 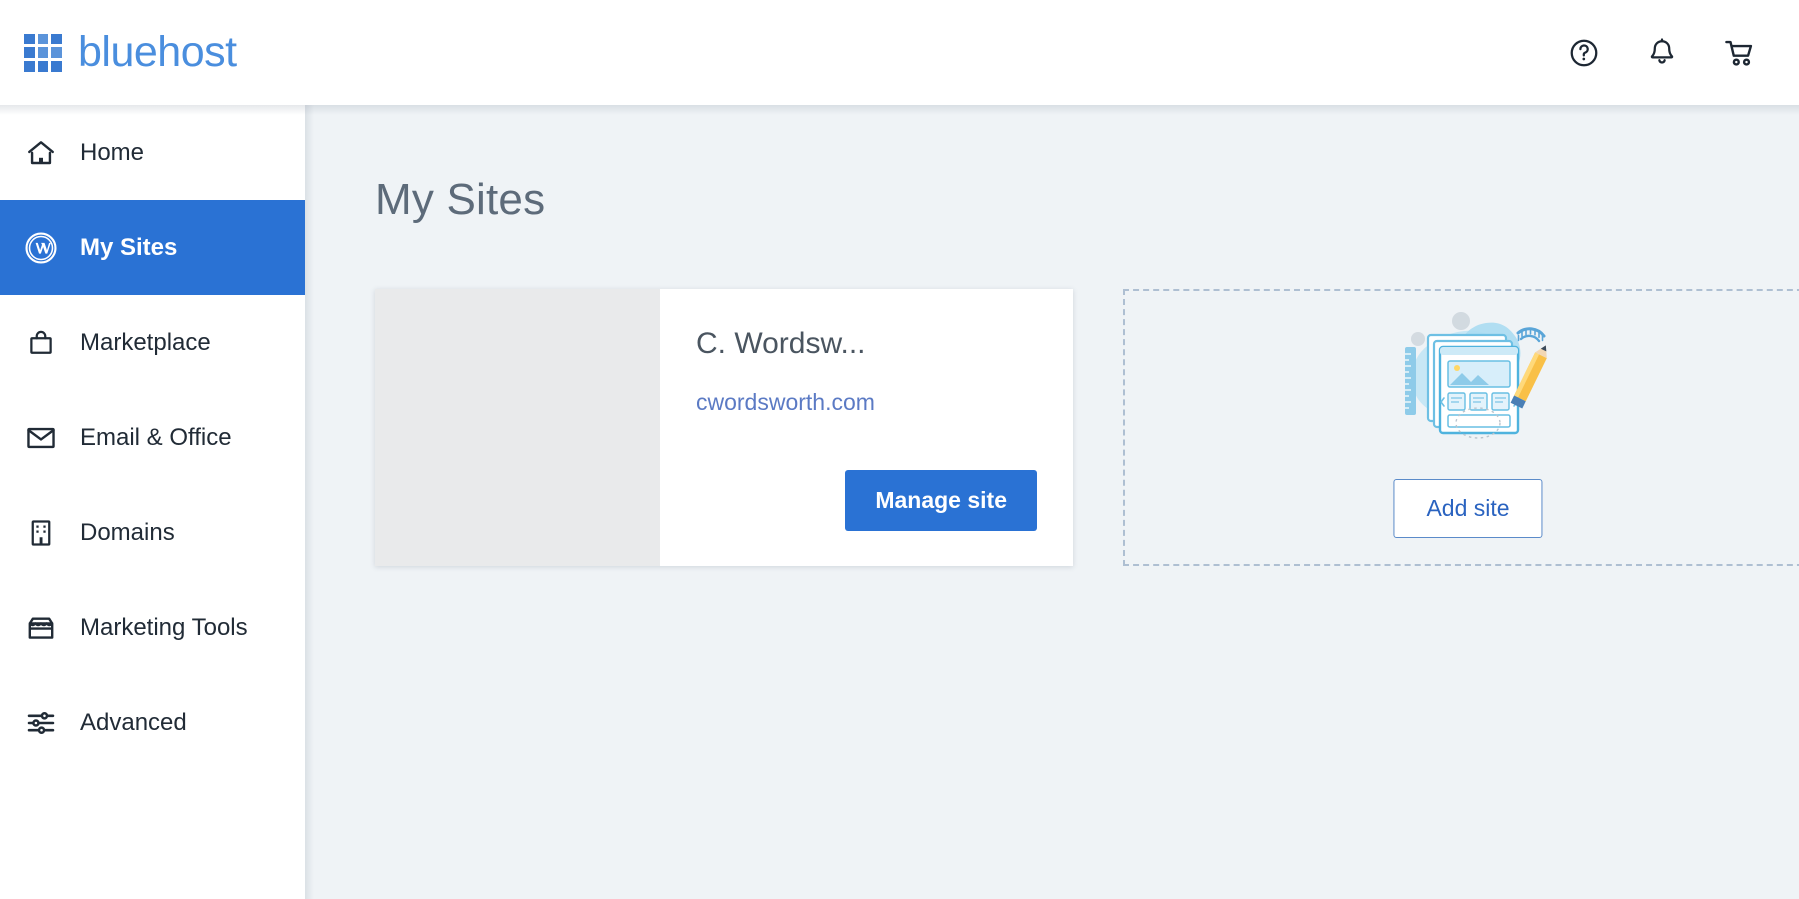 What do you see at coordinates (899, 57) in the screenshot?
I see `top-header: bluehost` at bounding box center [899, 57].